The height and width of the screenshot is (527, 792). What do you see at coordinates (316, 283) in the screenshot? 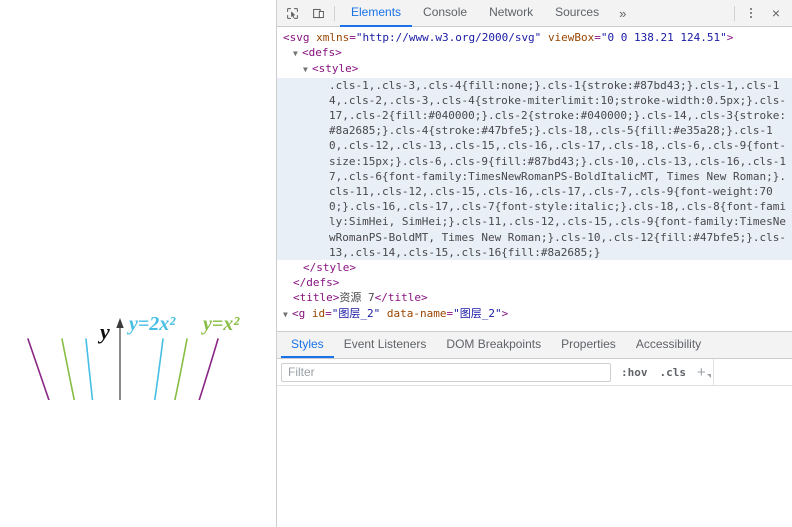
I see `tag-defs-close: </defs>` at bounding box center [316, 283].